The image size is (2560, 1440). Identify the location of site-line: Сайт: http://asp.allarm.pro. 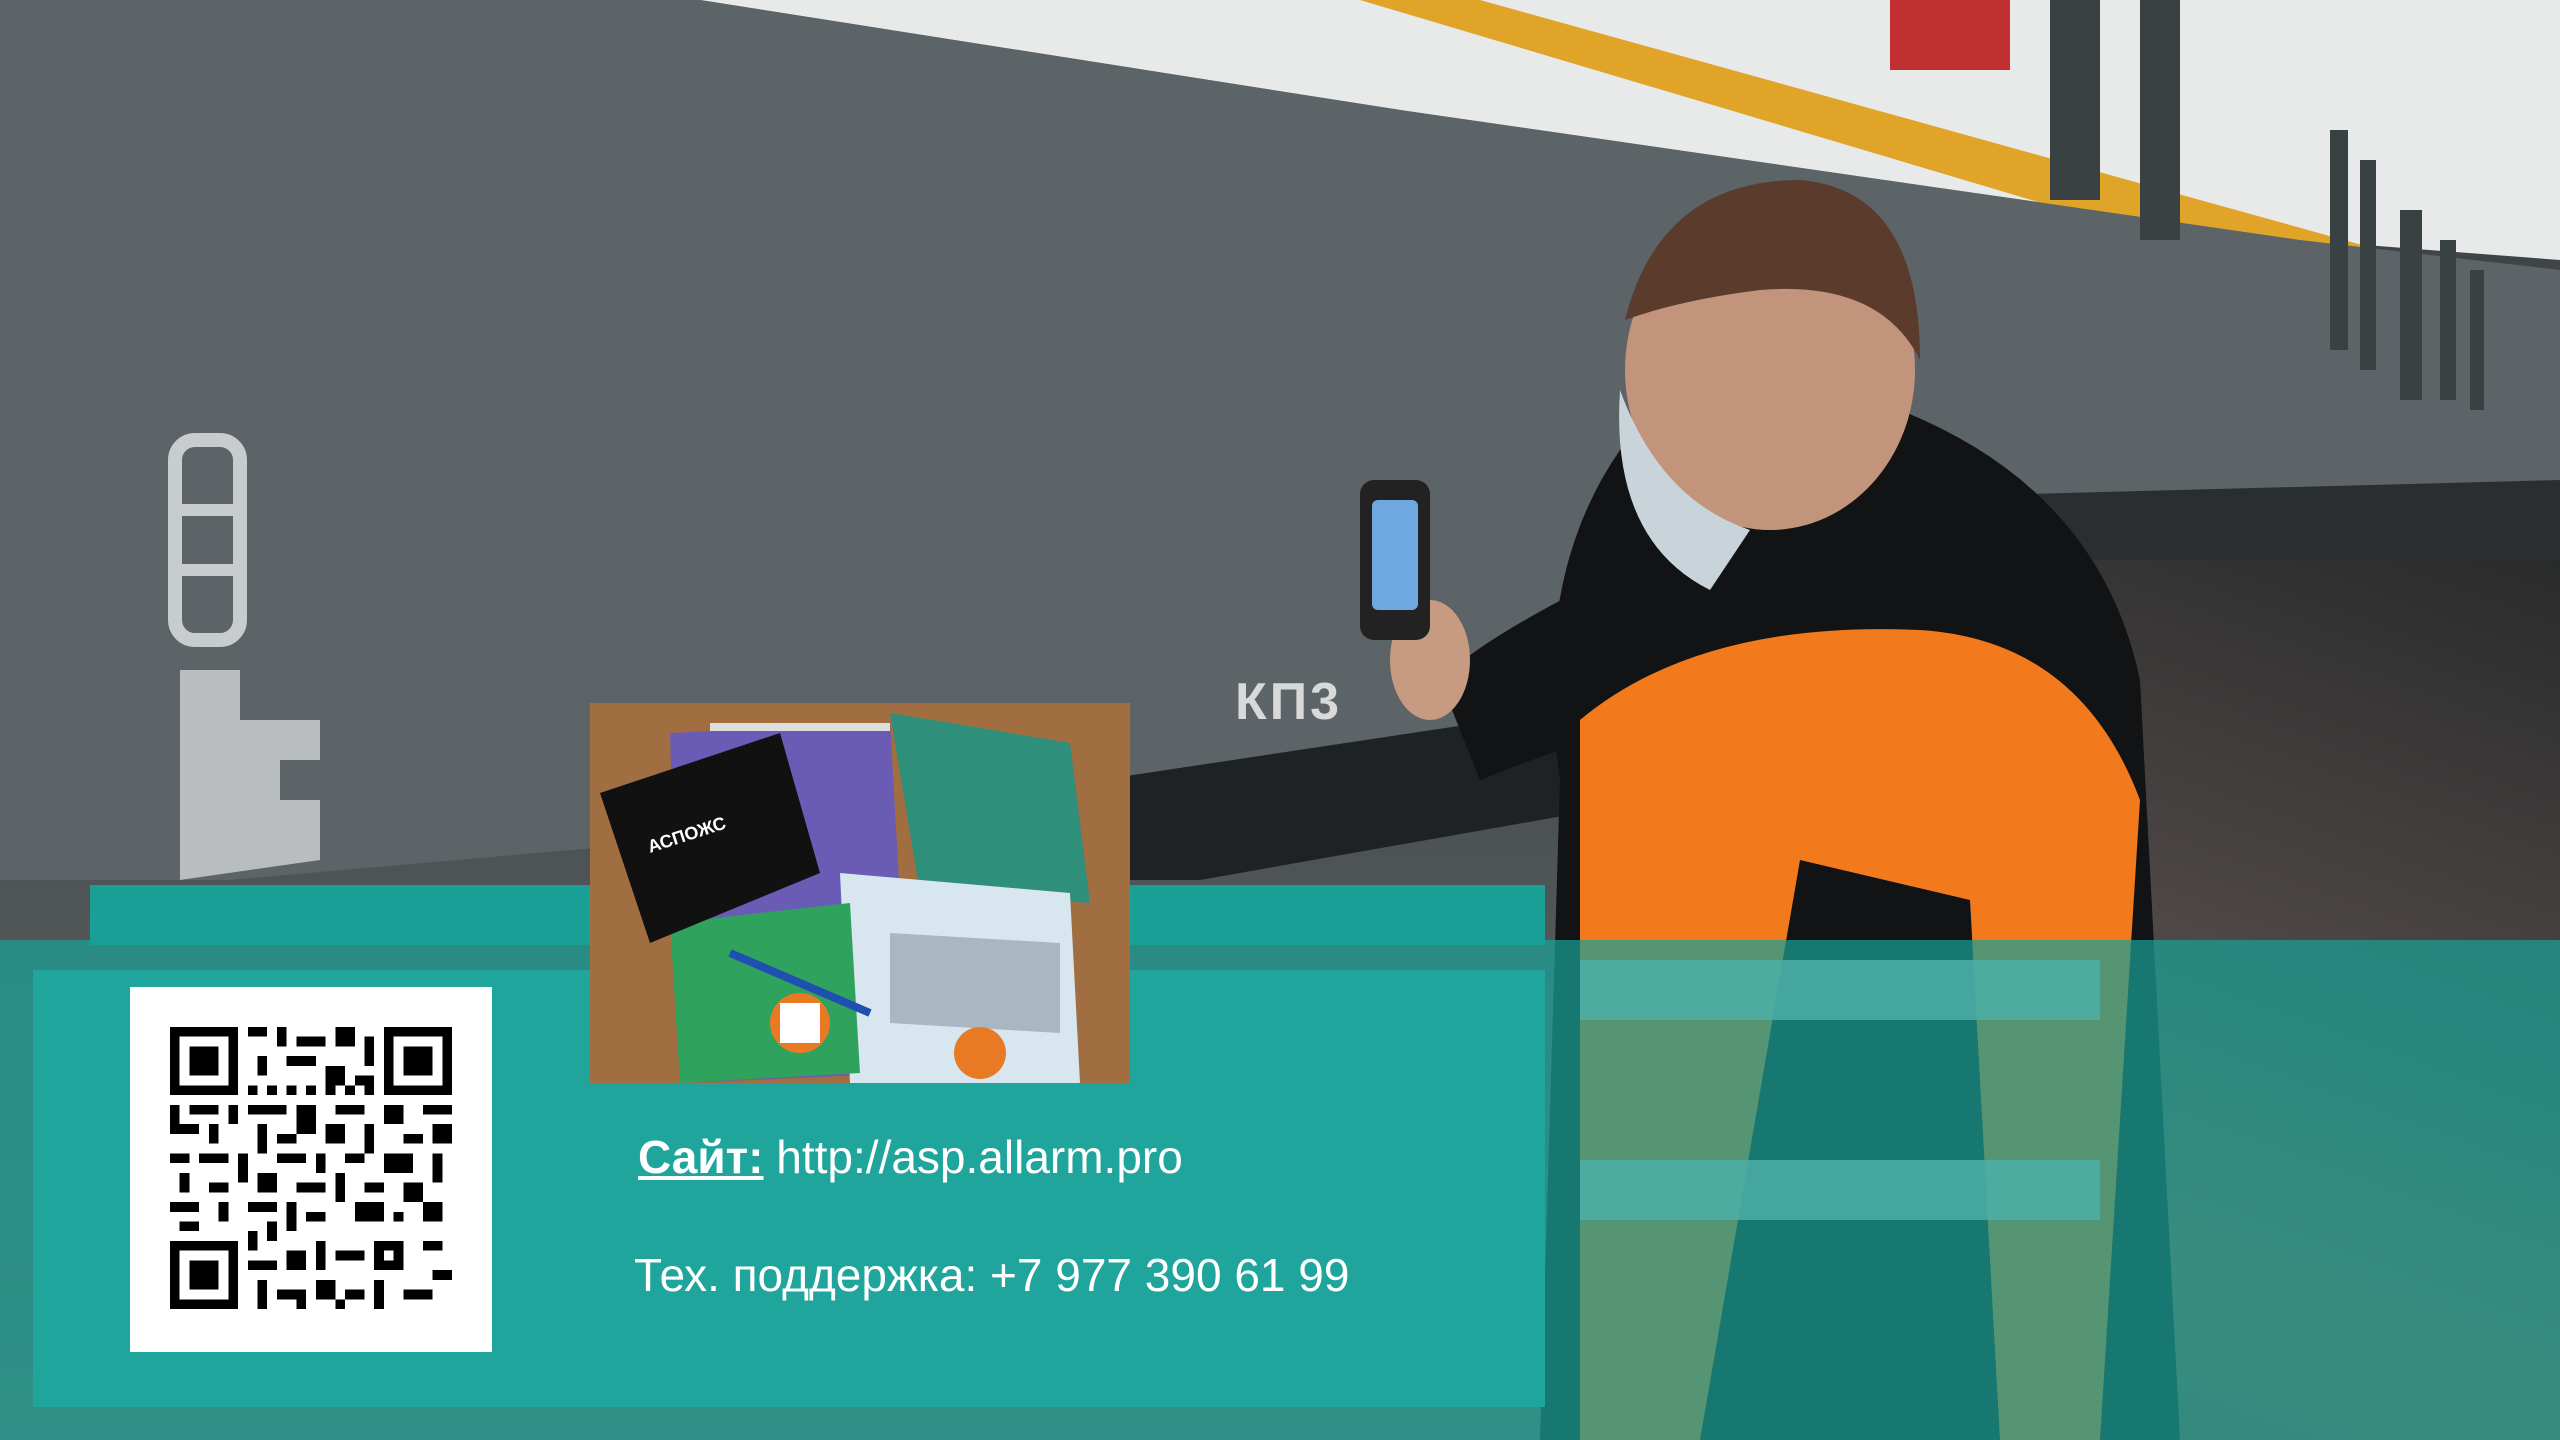
(910, 1157).